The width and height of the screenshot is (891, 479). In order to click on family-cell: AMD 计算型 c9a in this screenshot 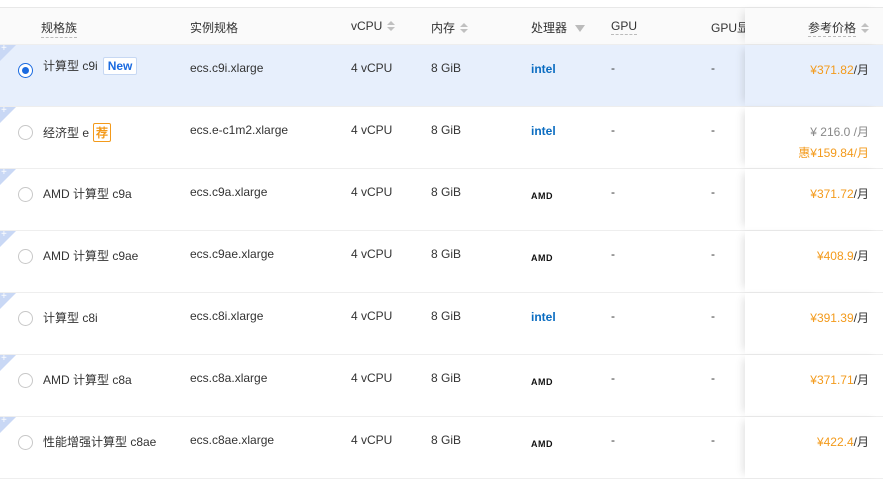, I will do `click(87, 193)`.